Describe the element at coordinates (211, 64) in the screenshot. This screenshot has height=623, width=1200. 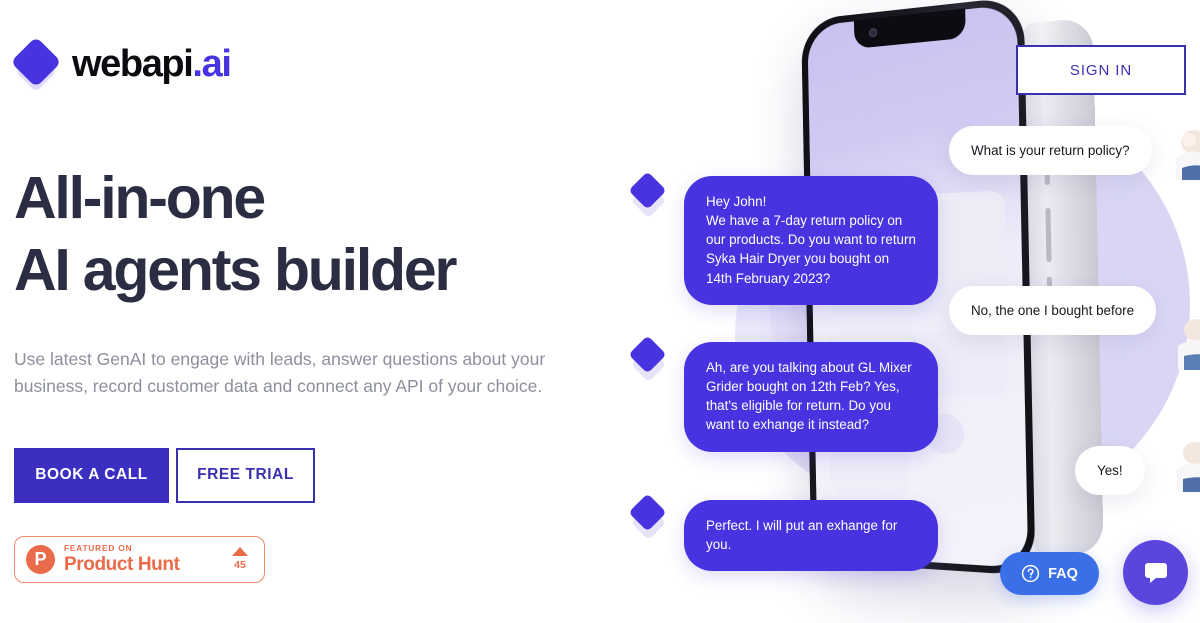
I see `logo-accent: .ai` at that location.